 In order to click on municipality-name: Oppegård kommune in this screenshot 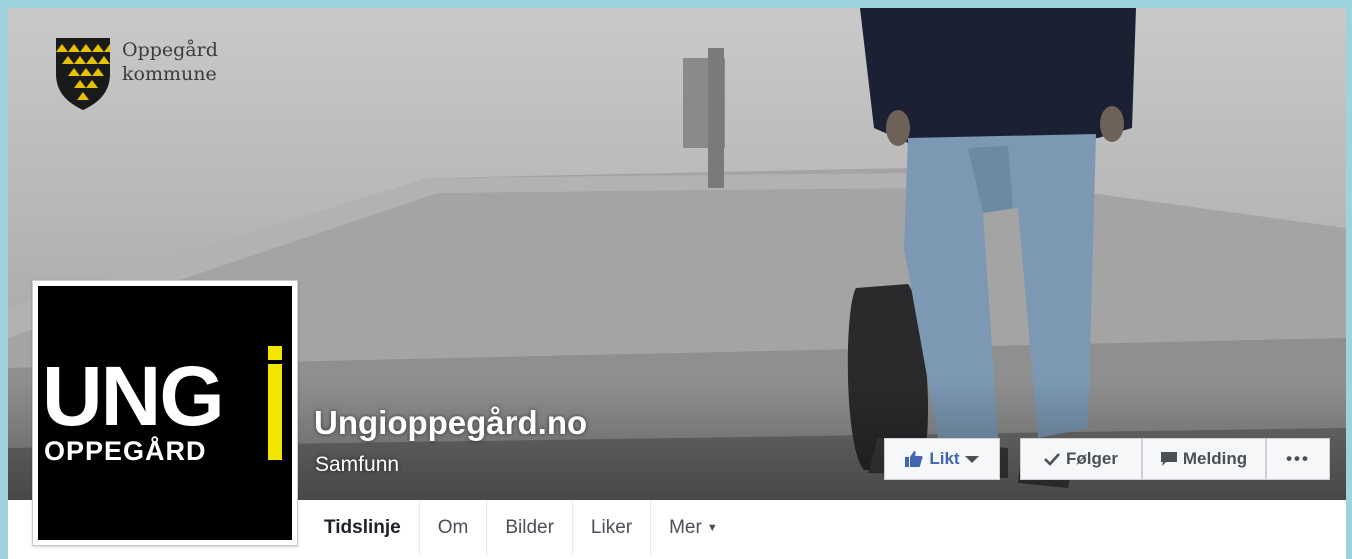, I will do `click(182, 62)`.